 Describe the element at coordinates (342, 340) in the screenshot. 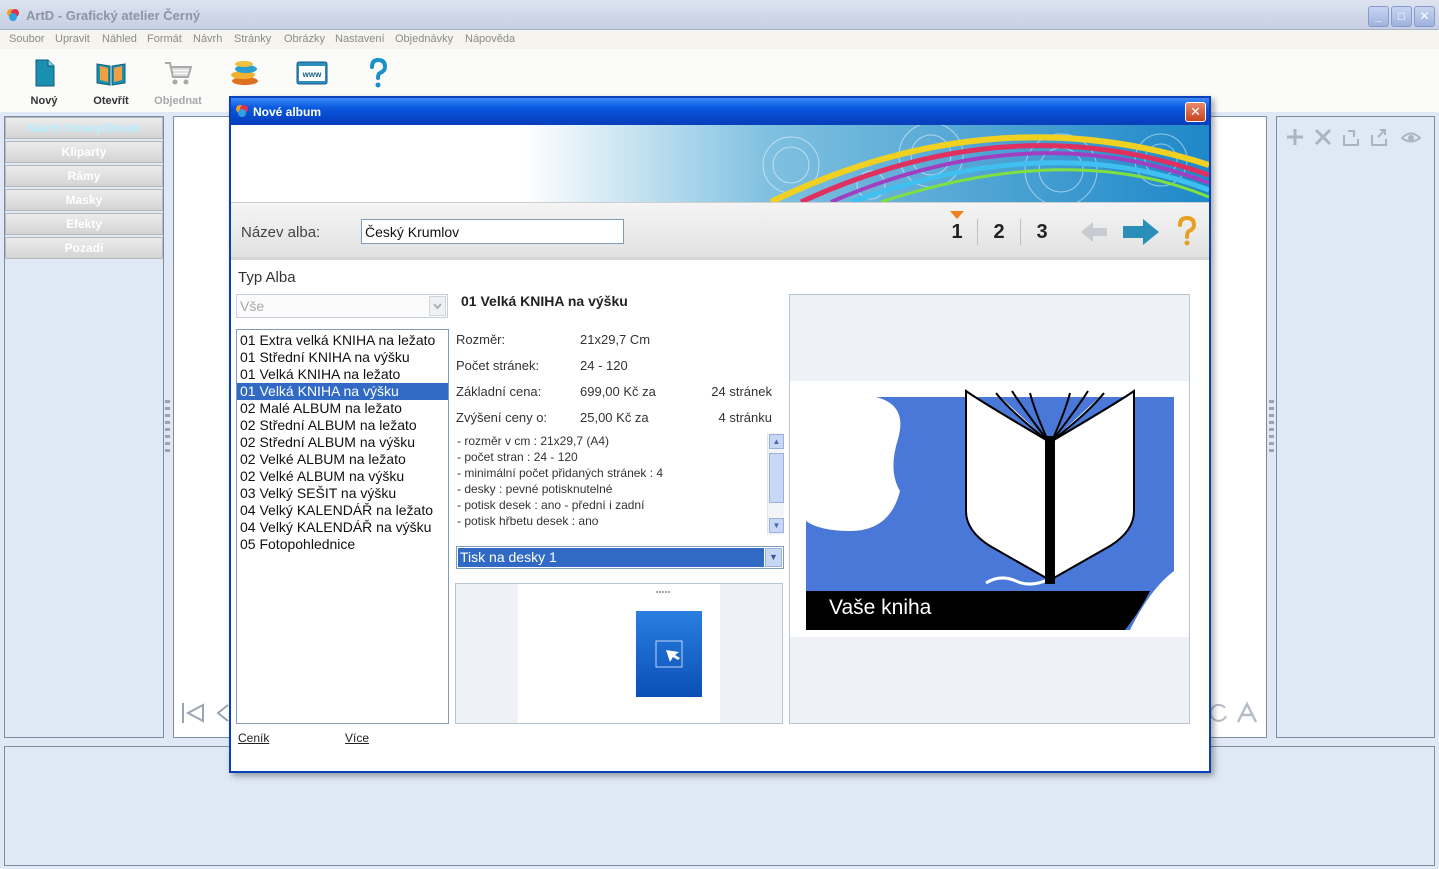

I see `album-type-item: 01 Extra velká KNIHA na ležato` at that location.